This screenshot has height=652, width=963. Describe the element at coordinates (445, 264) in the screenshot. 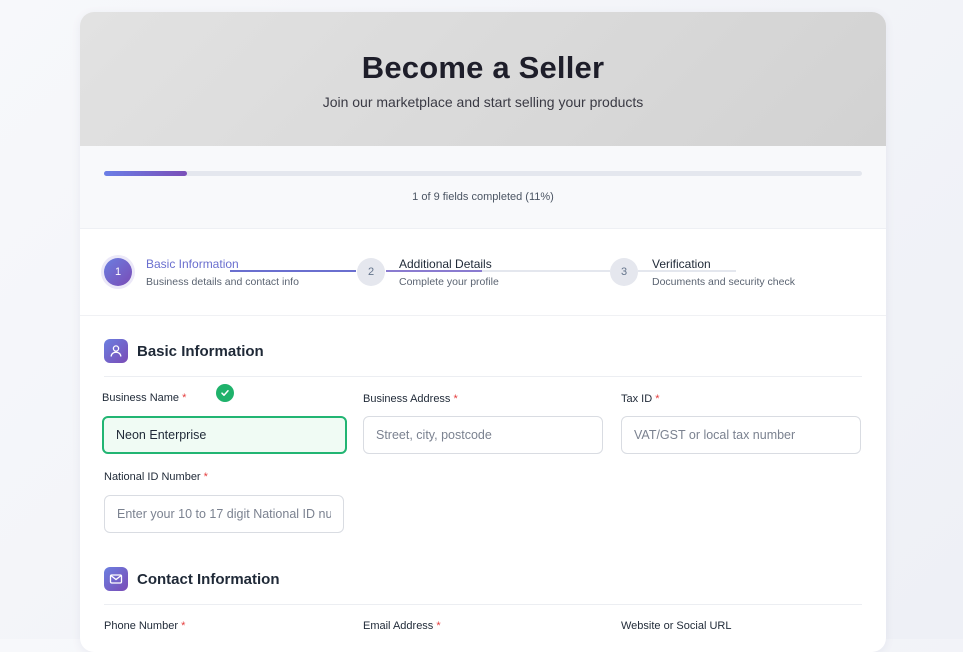

I see `step-title: Additional Details` at that location.